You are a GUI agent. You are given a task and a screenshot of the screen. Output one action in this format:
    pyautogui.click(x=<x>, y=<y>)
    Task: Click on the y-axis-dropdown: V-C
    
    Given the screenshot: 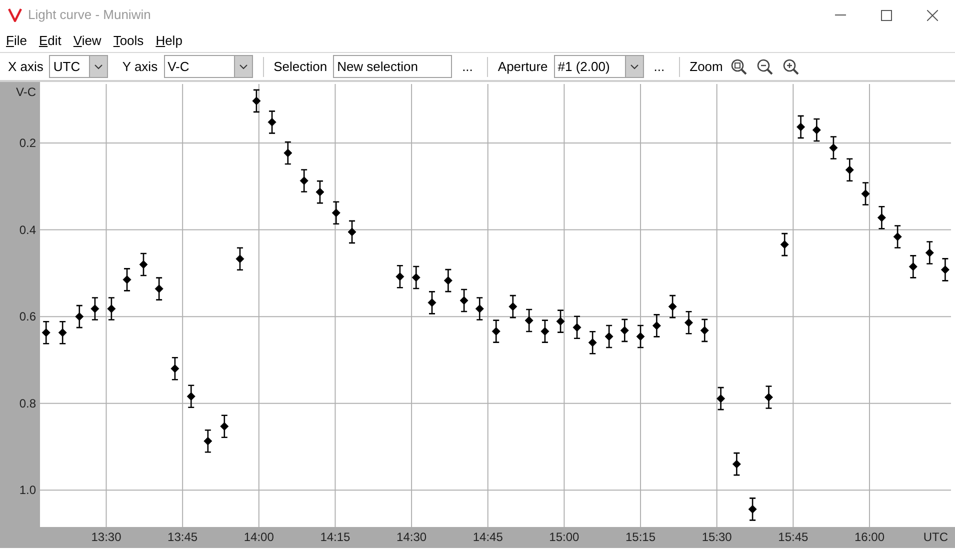 What is the action you would take?
    pyautogui.click(x=208, y=66)
    